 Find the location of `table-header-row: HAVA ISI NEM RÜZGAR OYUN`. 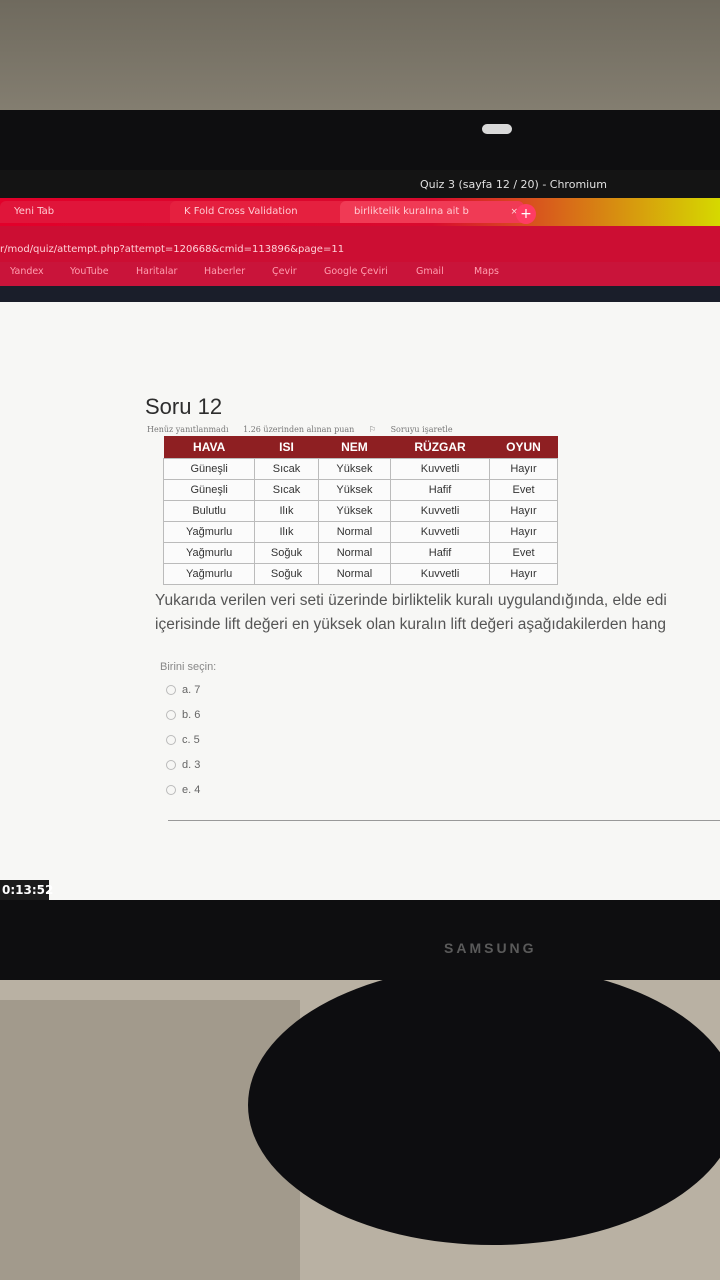

table-header-row: HAVA ISI NEM RÜZGAR OYUN is located at coordinates (360, 447).